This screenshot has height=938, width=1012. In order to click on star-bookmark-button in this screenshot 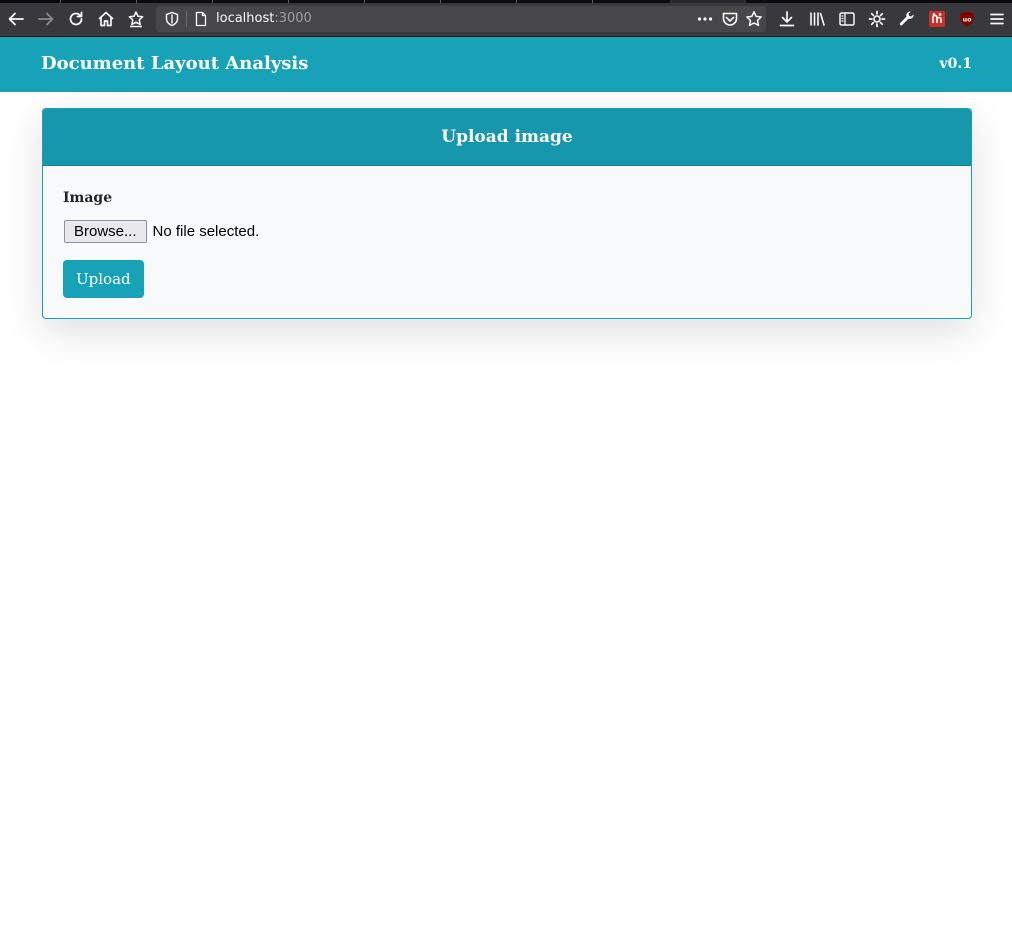, I will do `click(754, 21)`.